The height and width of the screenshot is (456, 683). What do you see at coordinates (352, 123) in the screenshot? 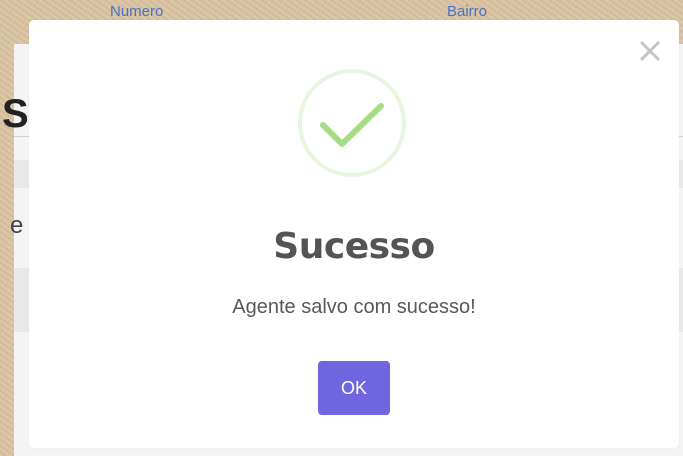
I see `success-check-icon` at bounding box center [352, 123].